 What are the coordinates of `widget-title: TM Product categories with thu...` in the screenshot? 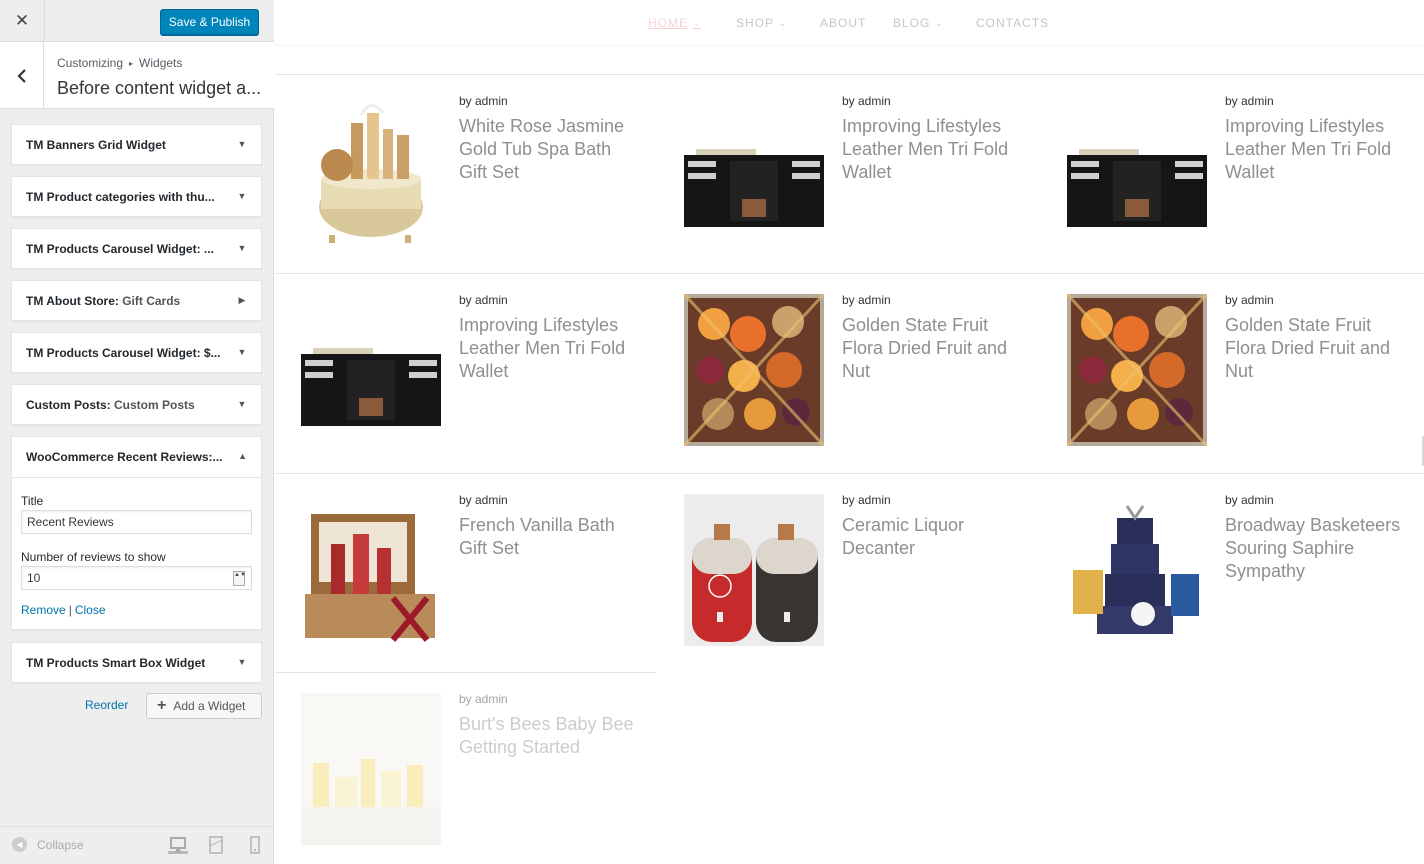 It's located at (120, 197).